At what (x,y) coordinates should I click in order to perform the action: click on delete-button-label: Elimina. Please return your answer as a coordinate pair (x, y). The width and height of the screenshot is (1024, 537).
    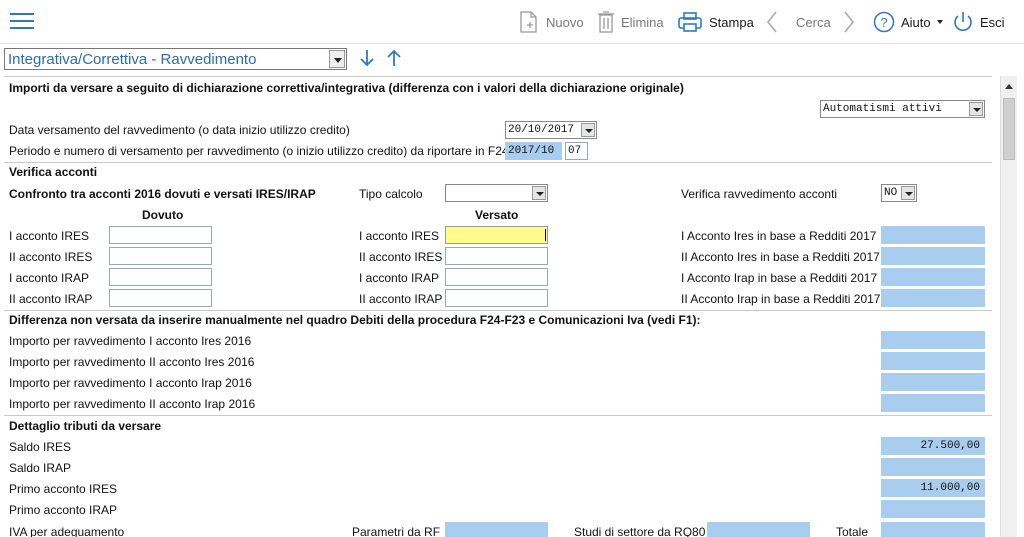
    Looking at the image, I should click on (642, 22).